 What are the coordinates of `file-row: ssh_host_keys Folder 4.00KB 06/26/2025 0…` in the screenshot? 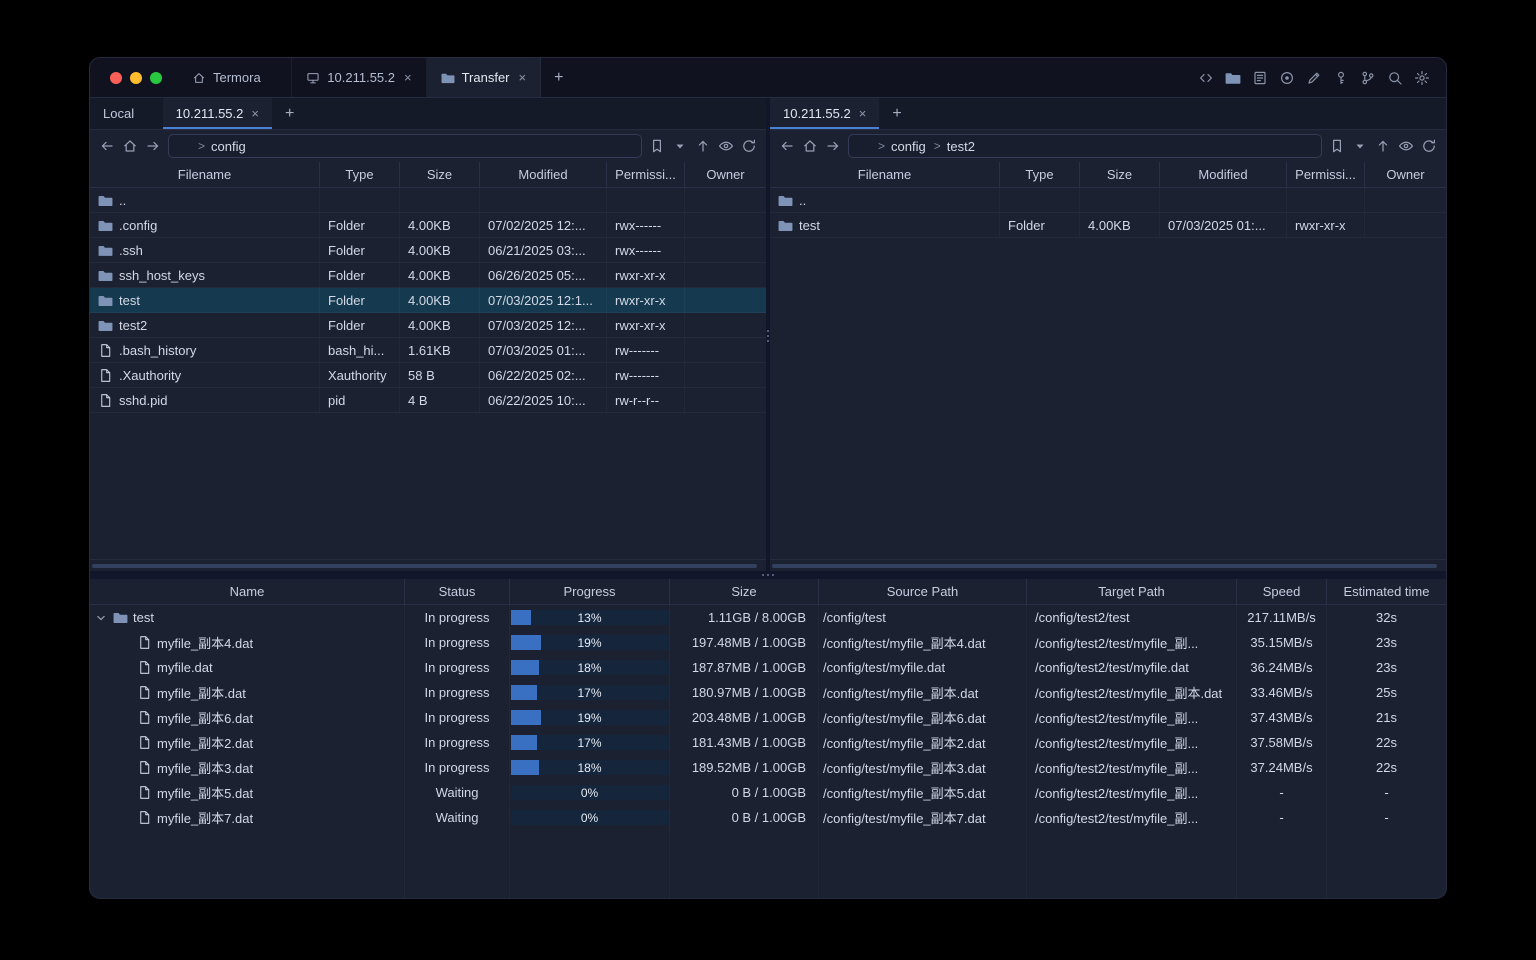 It's located at (428, 275).